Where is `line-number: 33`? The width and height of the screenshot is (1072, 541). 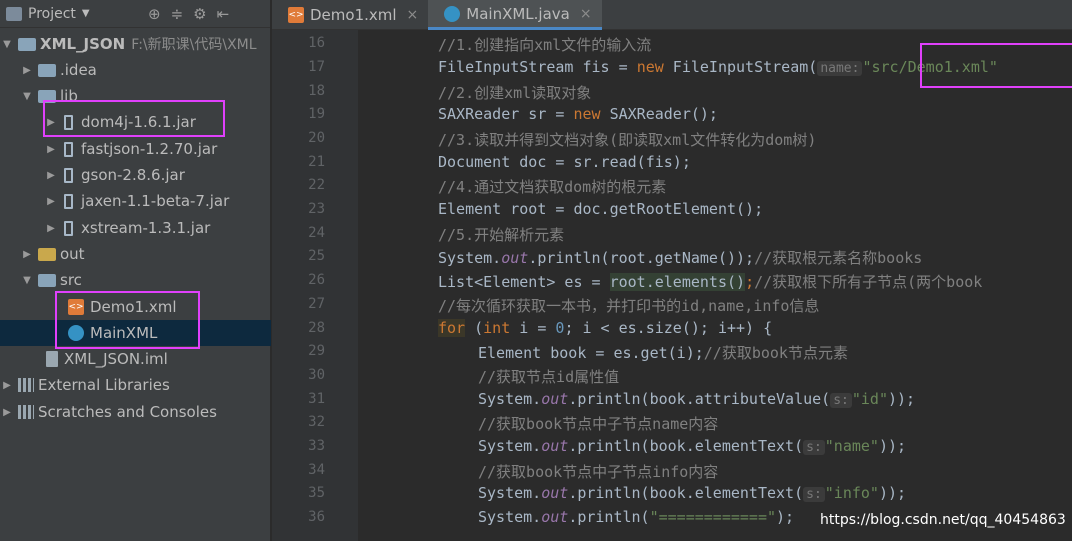 line-number: 33 is located at coordinates (316, 446).